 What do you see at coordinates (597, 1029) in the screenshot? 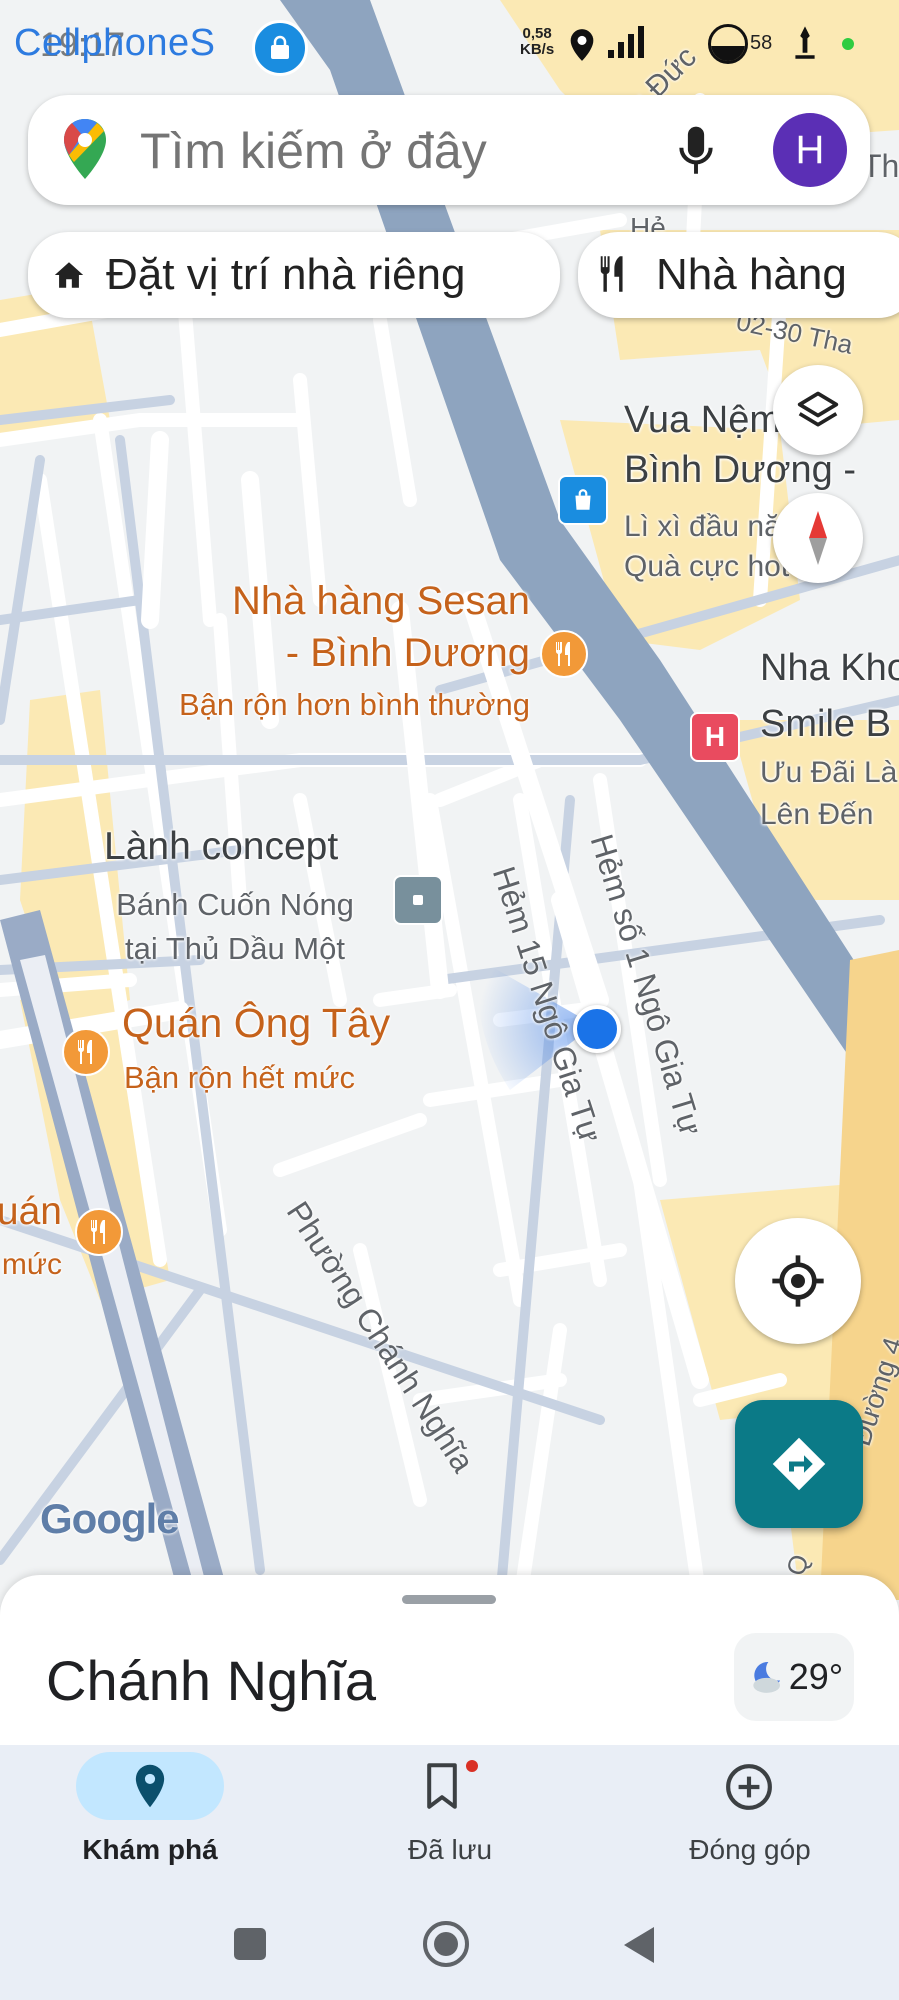
I see `current-location-dot` at bounding box center [597, 1029].